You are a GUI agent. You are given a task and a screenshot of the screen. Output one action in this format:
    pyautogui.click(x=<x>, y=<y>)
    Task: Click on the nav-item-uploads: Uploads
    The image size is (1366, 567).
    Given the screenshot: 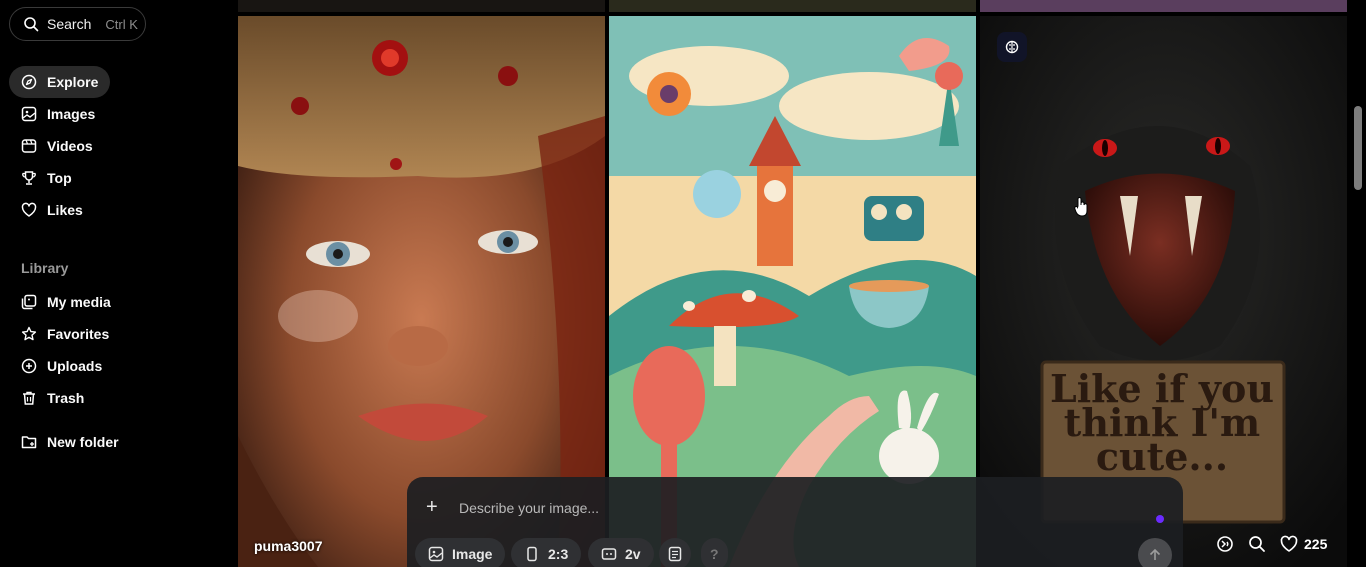 What is the action you would take?
    pyautogui.click(x=61, y=366)
    